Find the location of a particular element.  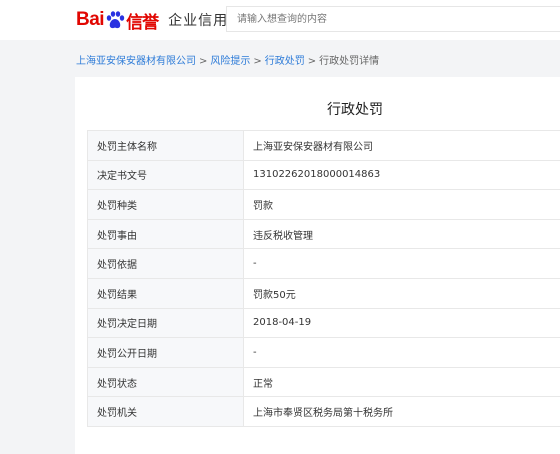

breadcrumb-penalty: 行政处罚 is located at coordinates (285, 61).